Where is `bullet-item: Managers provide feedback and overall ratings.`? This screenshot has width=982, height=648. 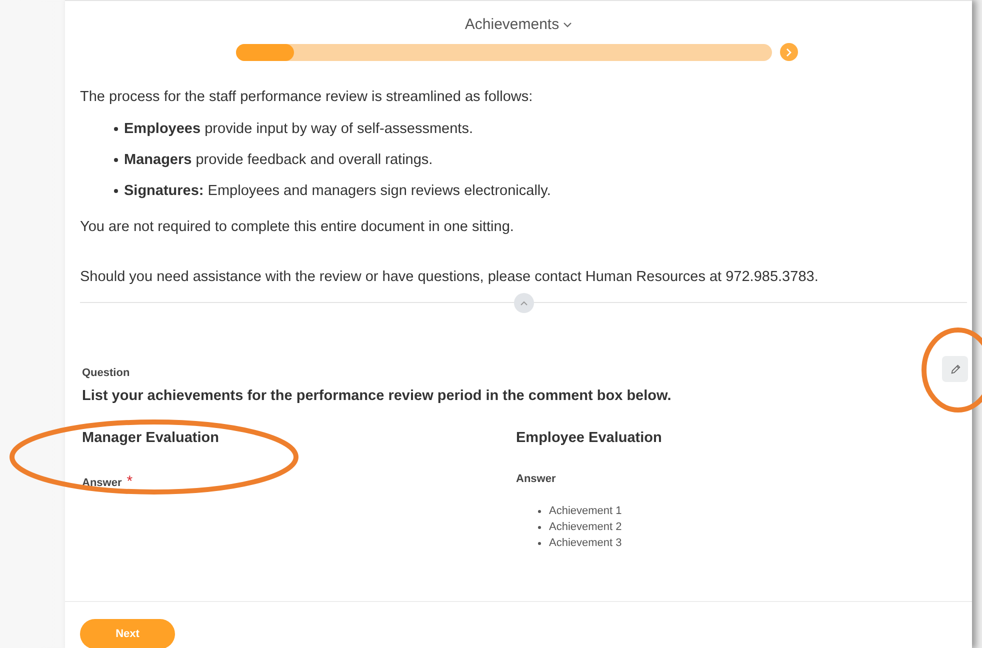
bullet-item: Managers provide feedback and overall ratings. is located at coordinates (278, 160).